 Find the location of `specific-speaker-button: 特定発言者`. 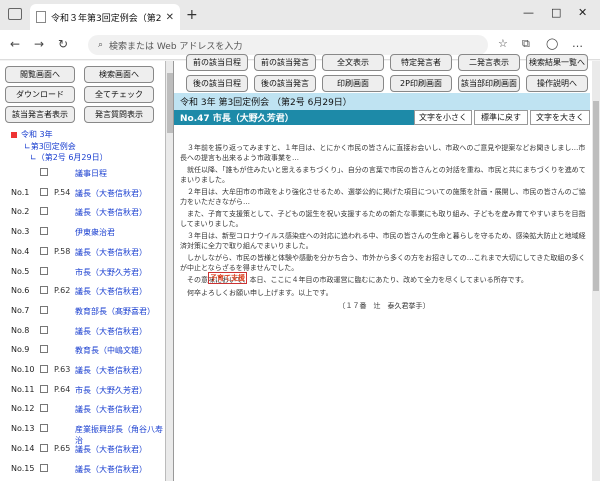

specific-speaker-button: 特定発言者 is located at coordinates (421, 62).